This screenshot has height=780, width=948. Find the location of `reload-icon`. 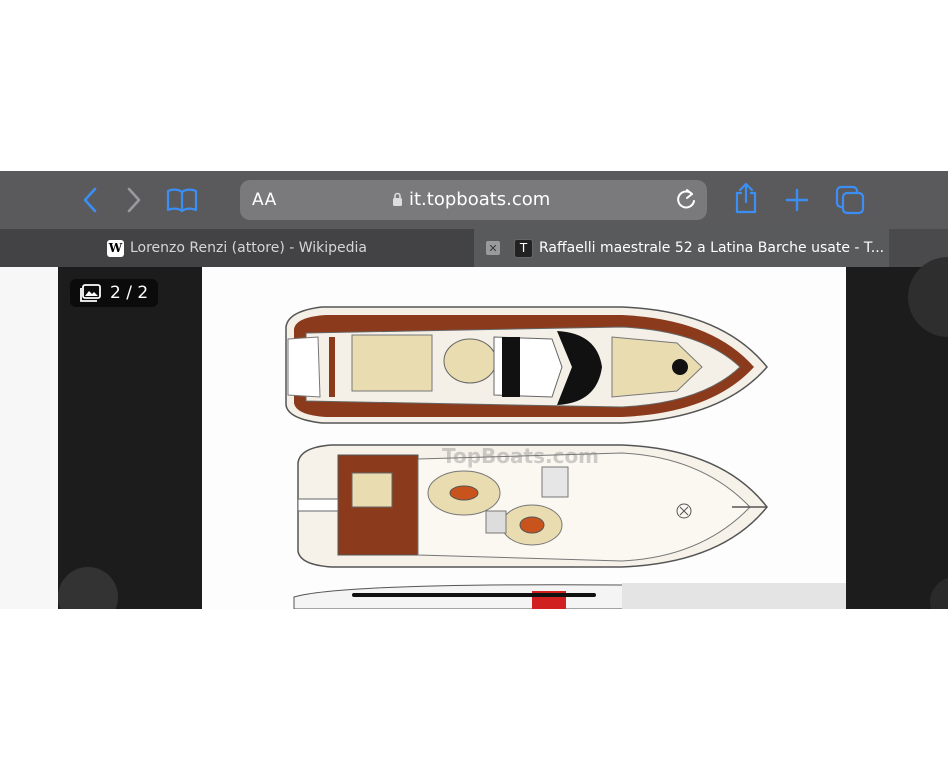

reload-icon is located at coordinates (686, 199).